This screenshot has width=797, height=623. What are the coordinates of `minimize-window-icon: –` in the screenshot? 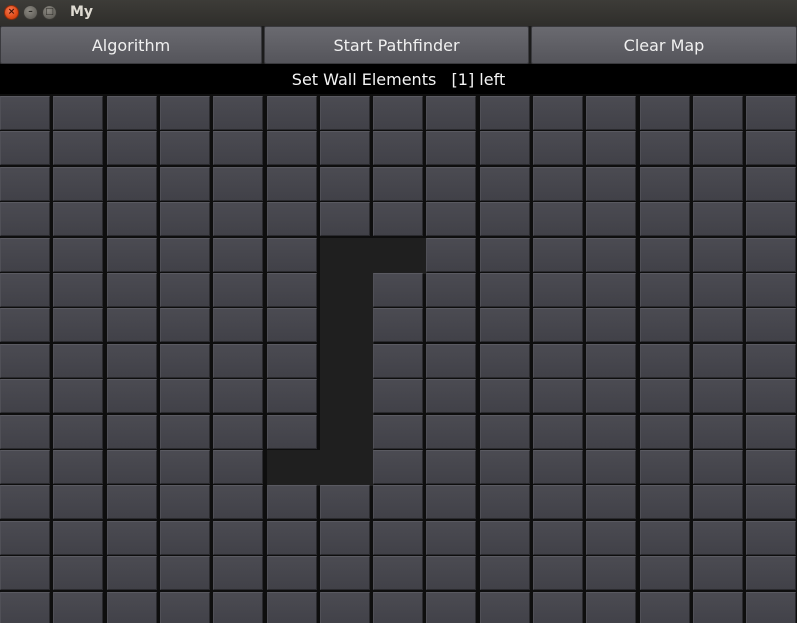 It's located at (30, 12).